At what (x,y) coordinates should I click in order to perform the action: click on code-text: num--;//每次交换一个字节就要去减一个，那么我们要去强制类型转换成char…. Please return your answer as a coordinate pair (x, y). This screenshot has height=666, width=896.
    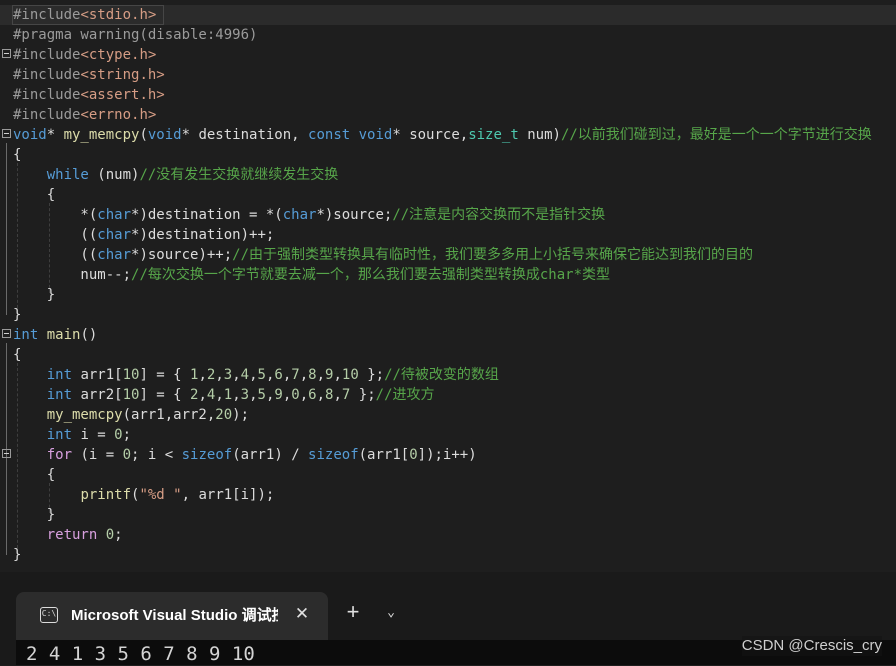
    Looking at the image, I should click on (311, 275).